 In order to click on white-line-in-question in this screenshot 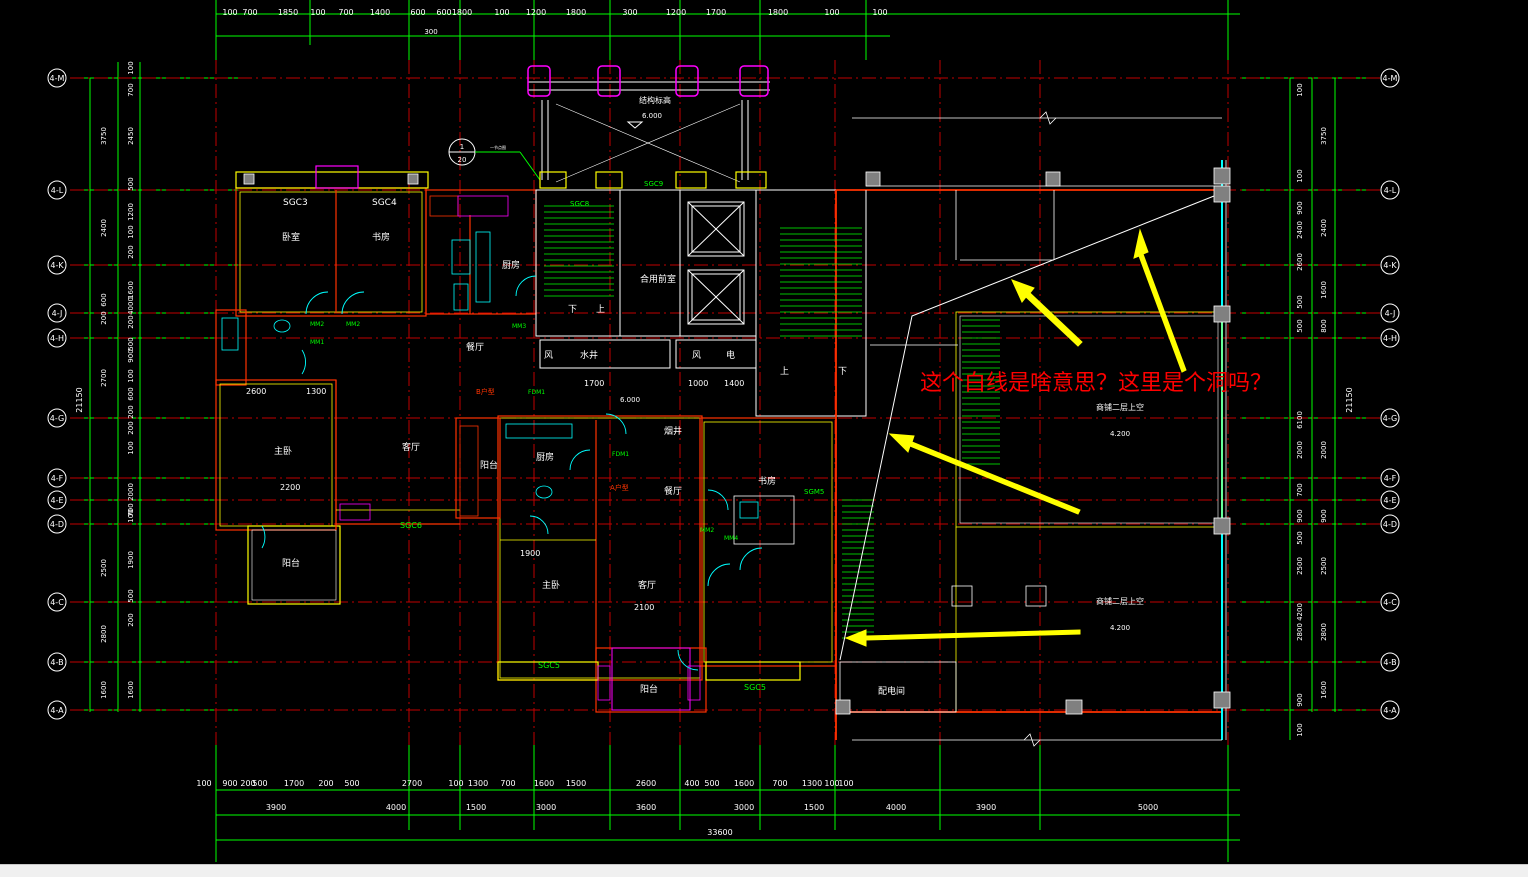, I will do `click(1027, 428)`.